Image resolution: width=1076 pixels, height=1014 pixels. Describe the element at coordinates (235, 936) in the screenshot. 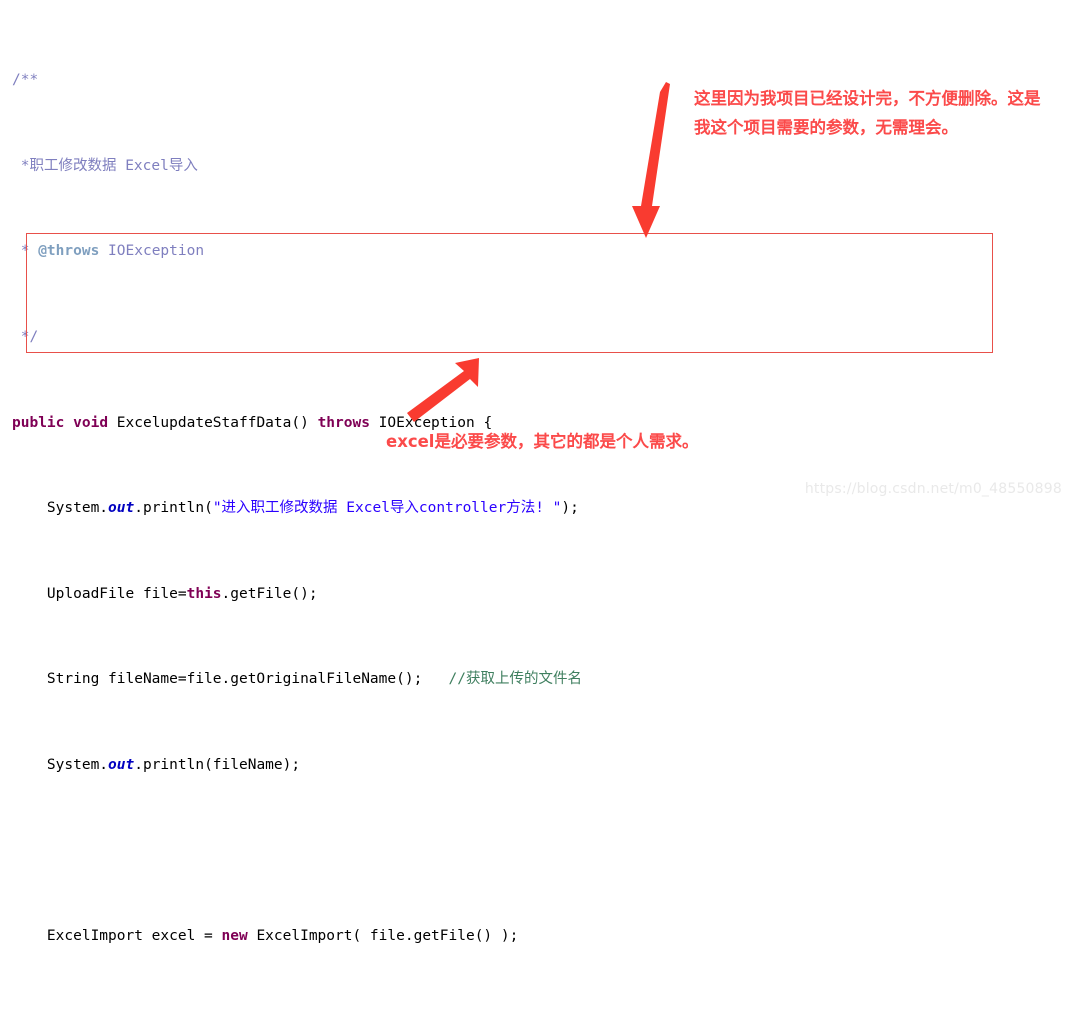

I see `keyword-new-1: new` at that location.